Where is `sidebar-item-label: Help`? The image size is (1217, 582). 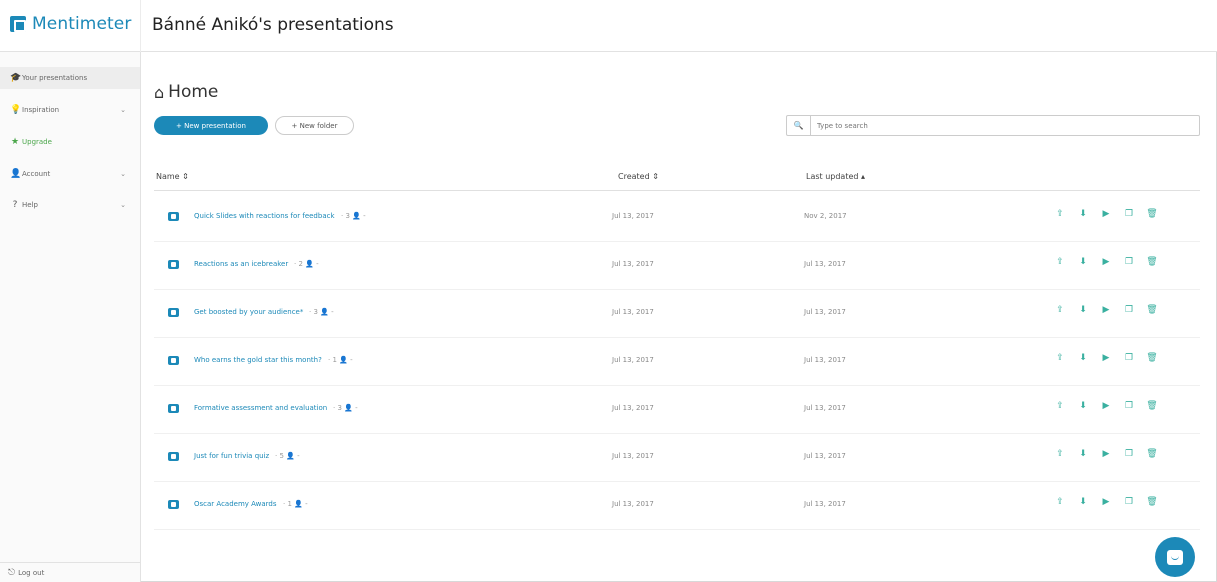 sidebar-item-label: Help is located at coordinates (30, 205).